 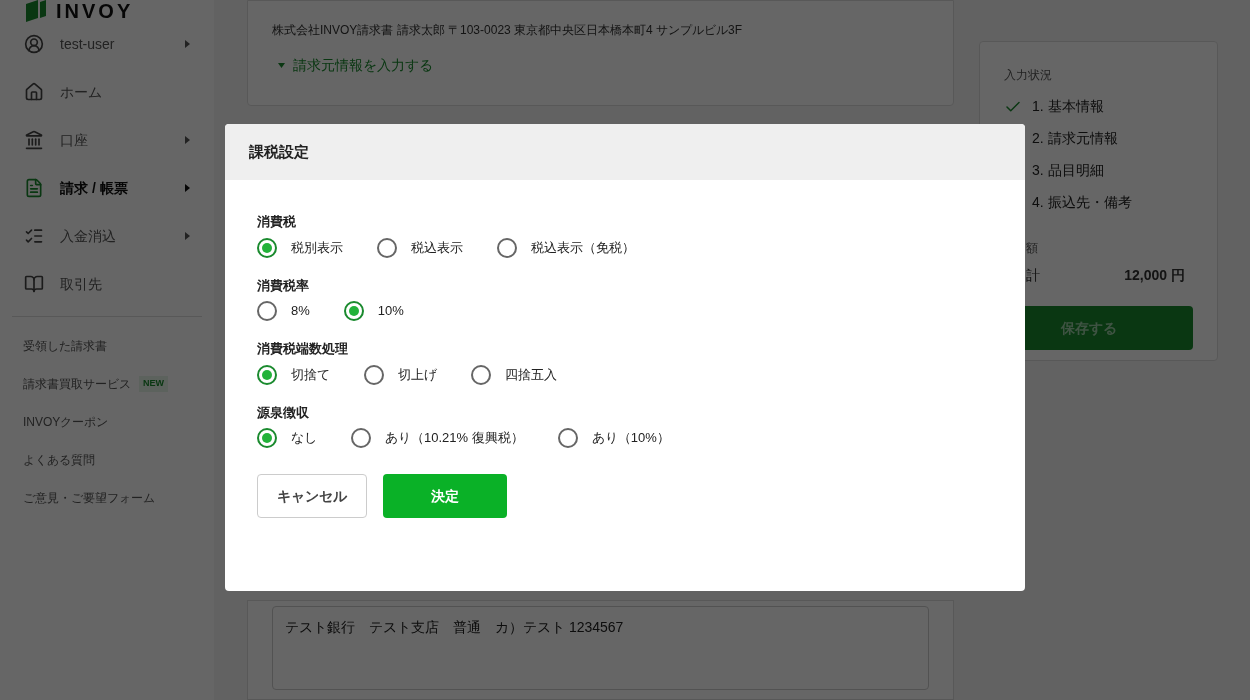 I want to click on group-label: 消費税端数処理, so click(x=303, y=349).